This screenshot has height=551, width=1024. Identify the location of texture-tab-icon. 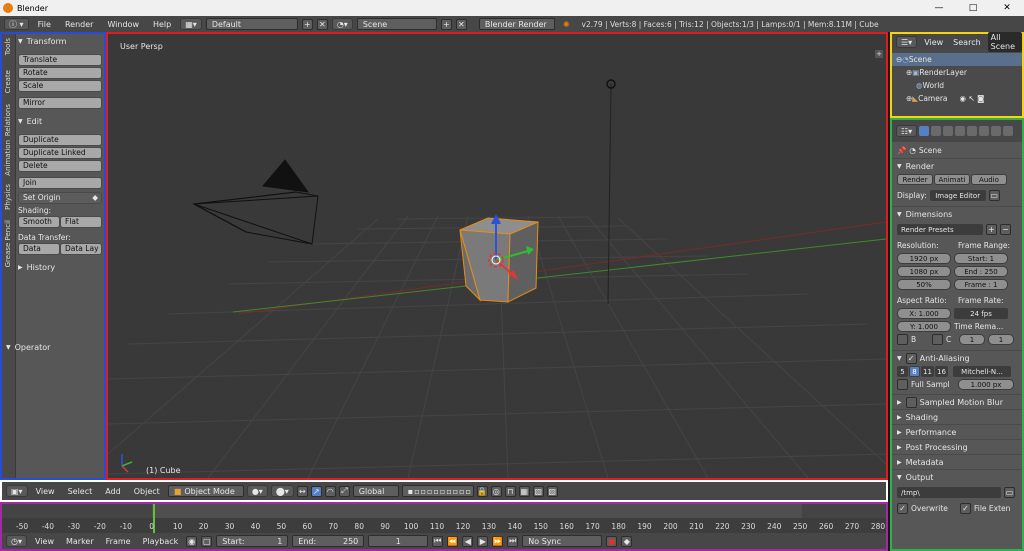
(1008, 131).